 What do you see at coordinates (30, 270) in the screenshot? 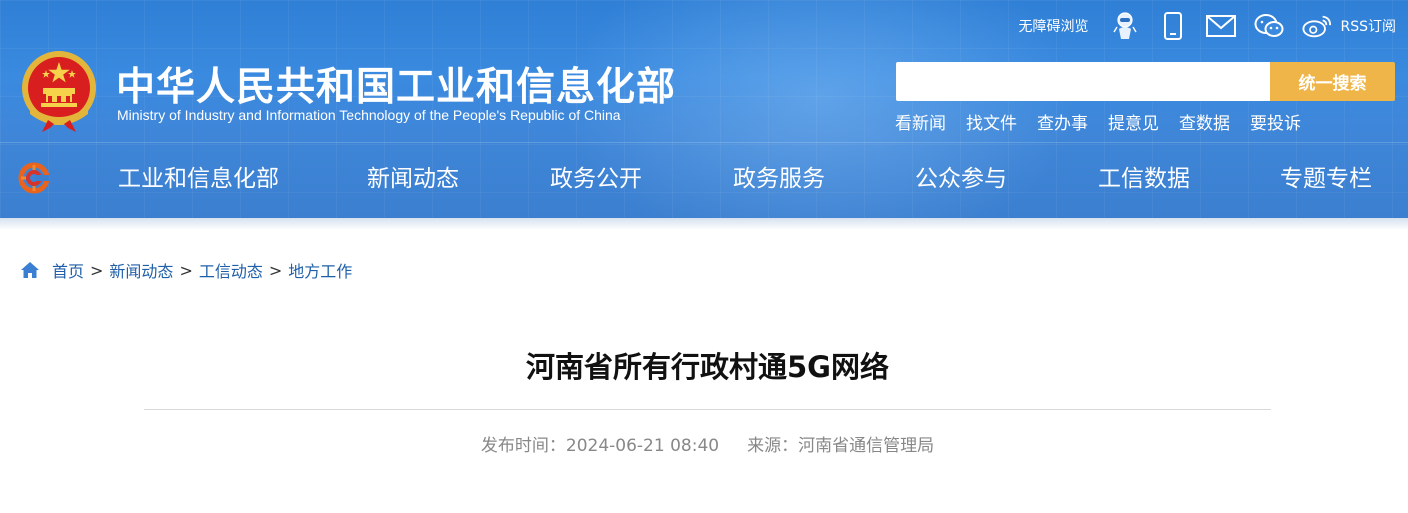
I see `home-icon` at bounding box center [30, 270].